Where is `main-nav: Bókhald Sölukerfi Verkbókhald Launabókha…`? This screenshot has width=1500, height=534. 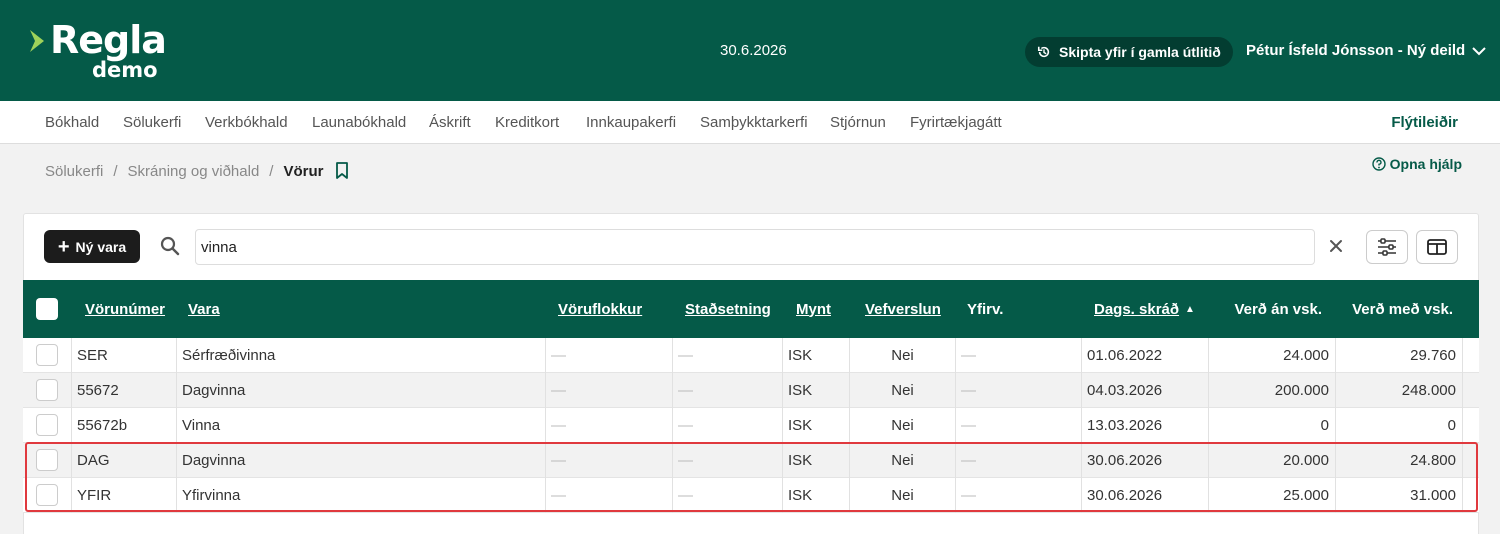
main-nav: Bókhald Sölukerfi Verkbókhald Launabókha… is located at coordinates (750, 122).